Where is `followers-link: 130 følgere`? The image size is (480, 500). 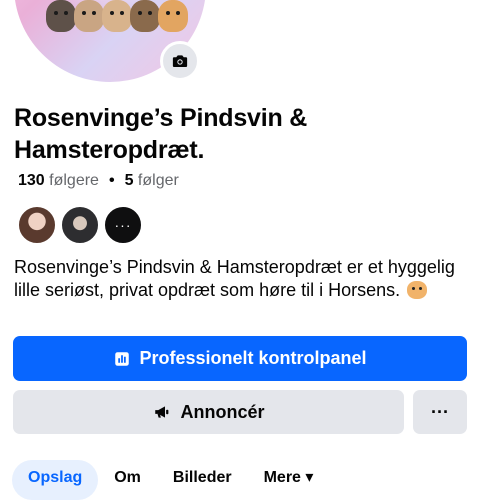
followers-link: 130 følgere is located at coordinates (58, 181).